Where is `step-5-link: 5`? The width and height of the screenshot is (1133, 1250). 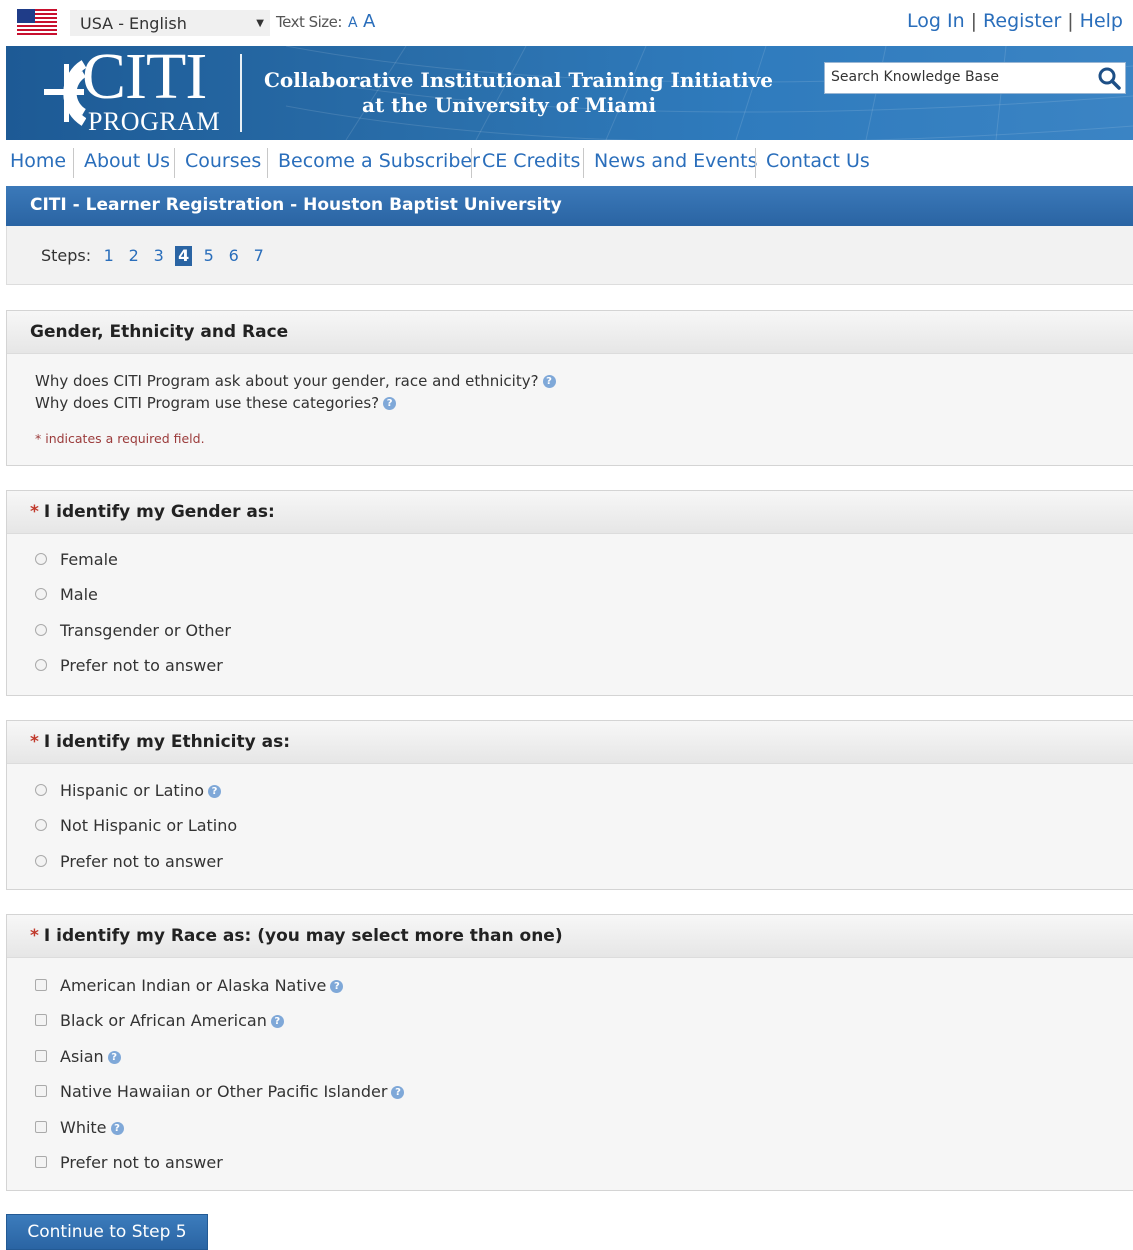 step-5-link: 5 is located at coordinates (208, 255).